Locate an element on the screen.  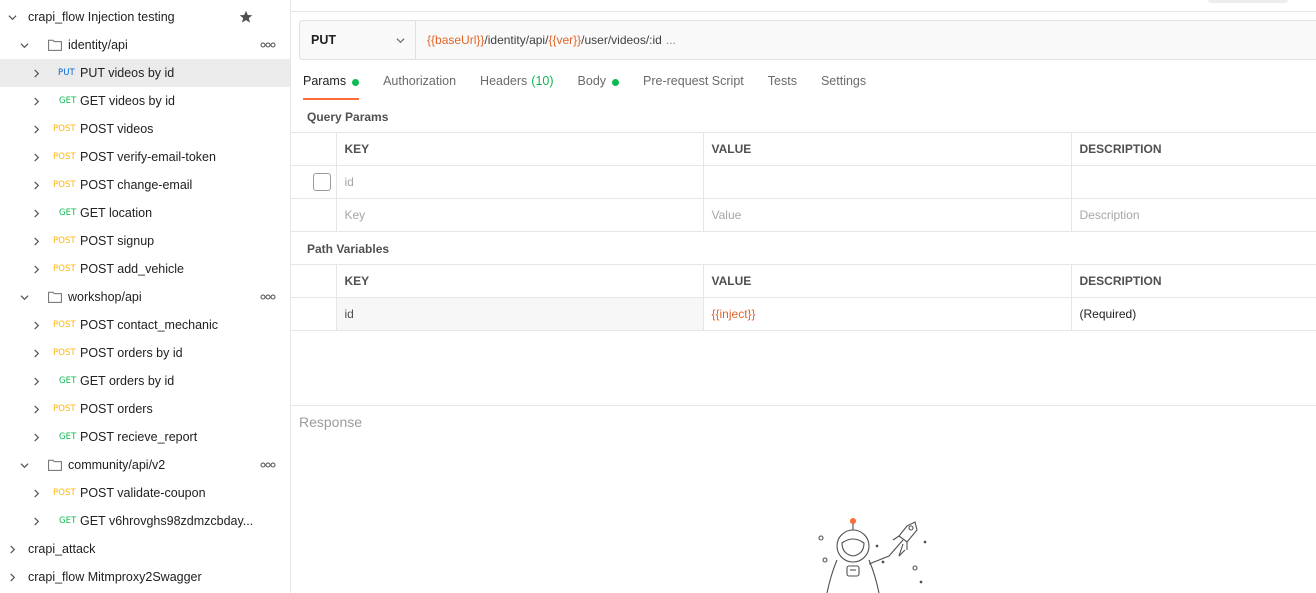
table-header-row: KEY VALUE DESCRIPTION is located at coordinates (803, 281).